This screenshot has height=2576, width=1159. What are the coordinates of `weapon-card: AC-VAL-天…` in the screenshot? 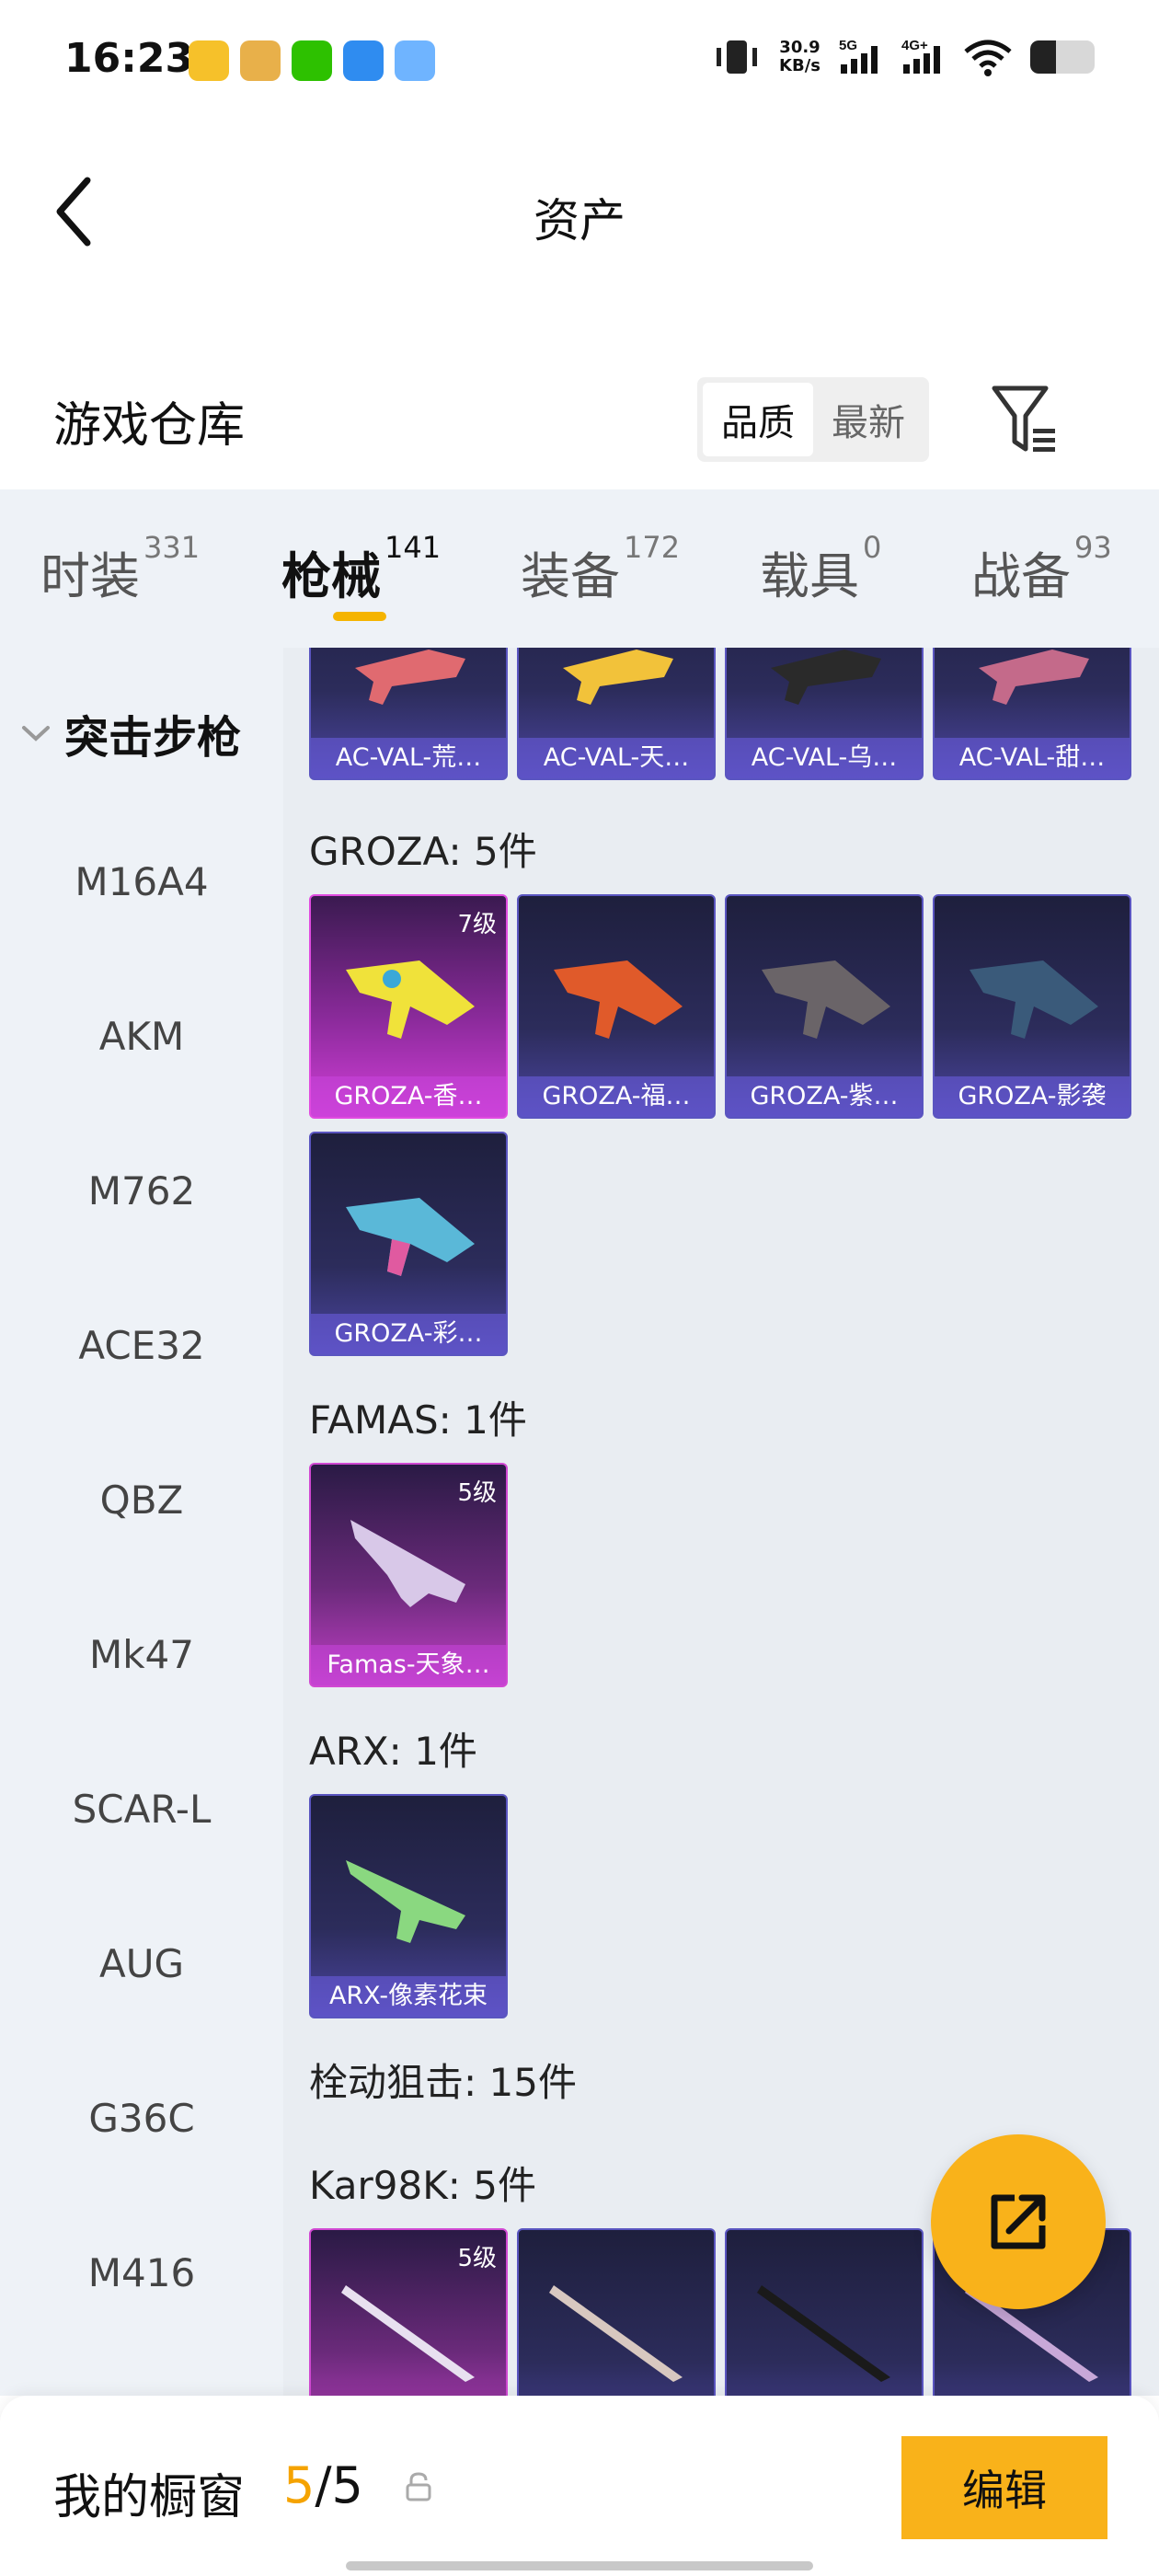 It's located at (616, 714).